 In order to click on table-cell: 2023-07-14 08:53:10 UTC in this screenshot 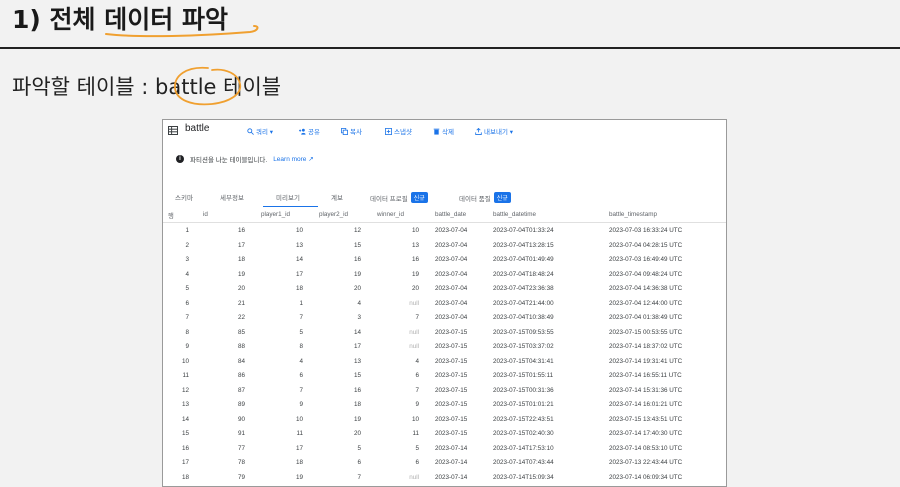, I will do `click(646, 448)`.